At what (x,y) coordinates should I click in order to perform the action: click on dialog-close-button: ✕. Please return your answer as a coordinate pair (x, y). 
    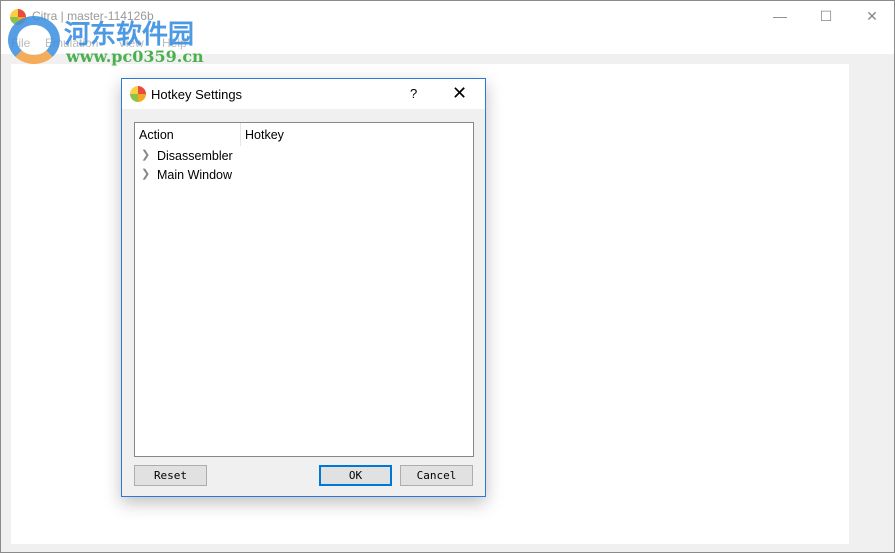
    Looking at the image, I should click on (459, 93).